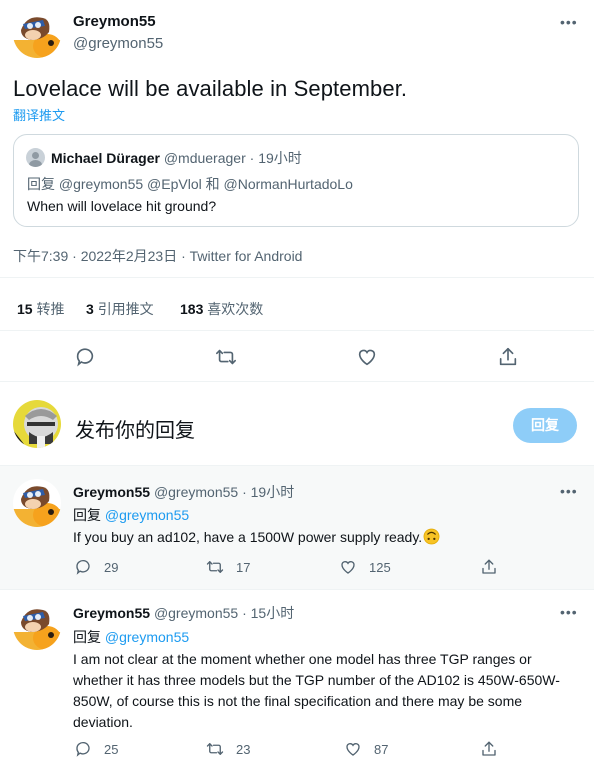 This screenshot has width=594, height=764. What do you see at coordinates (210, 88) in the screenshot?
I see `tweet-text: Lovelace will be available in September.` at bounding box center [210, 88].